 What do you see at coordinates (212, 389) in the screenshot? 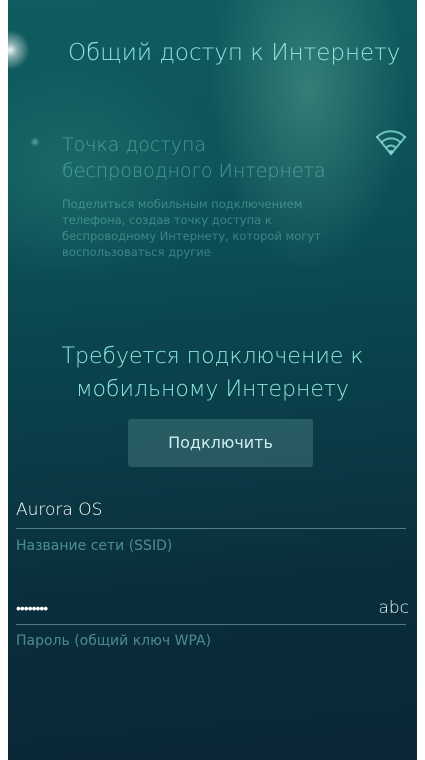
I see `connection-message-line2: мобильному Интернету` at bounding box center [212, 389].